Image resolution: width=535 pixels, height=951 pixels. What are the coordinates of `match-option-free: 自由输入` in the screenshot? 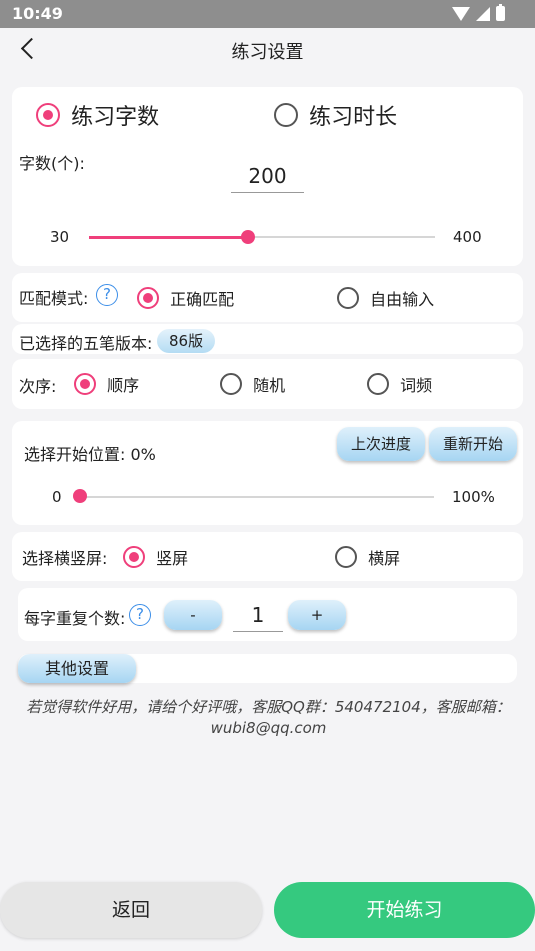 It's located at (385, 298).